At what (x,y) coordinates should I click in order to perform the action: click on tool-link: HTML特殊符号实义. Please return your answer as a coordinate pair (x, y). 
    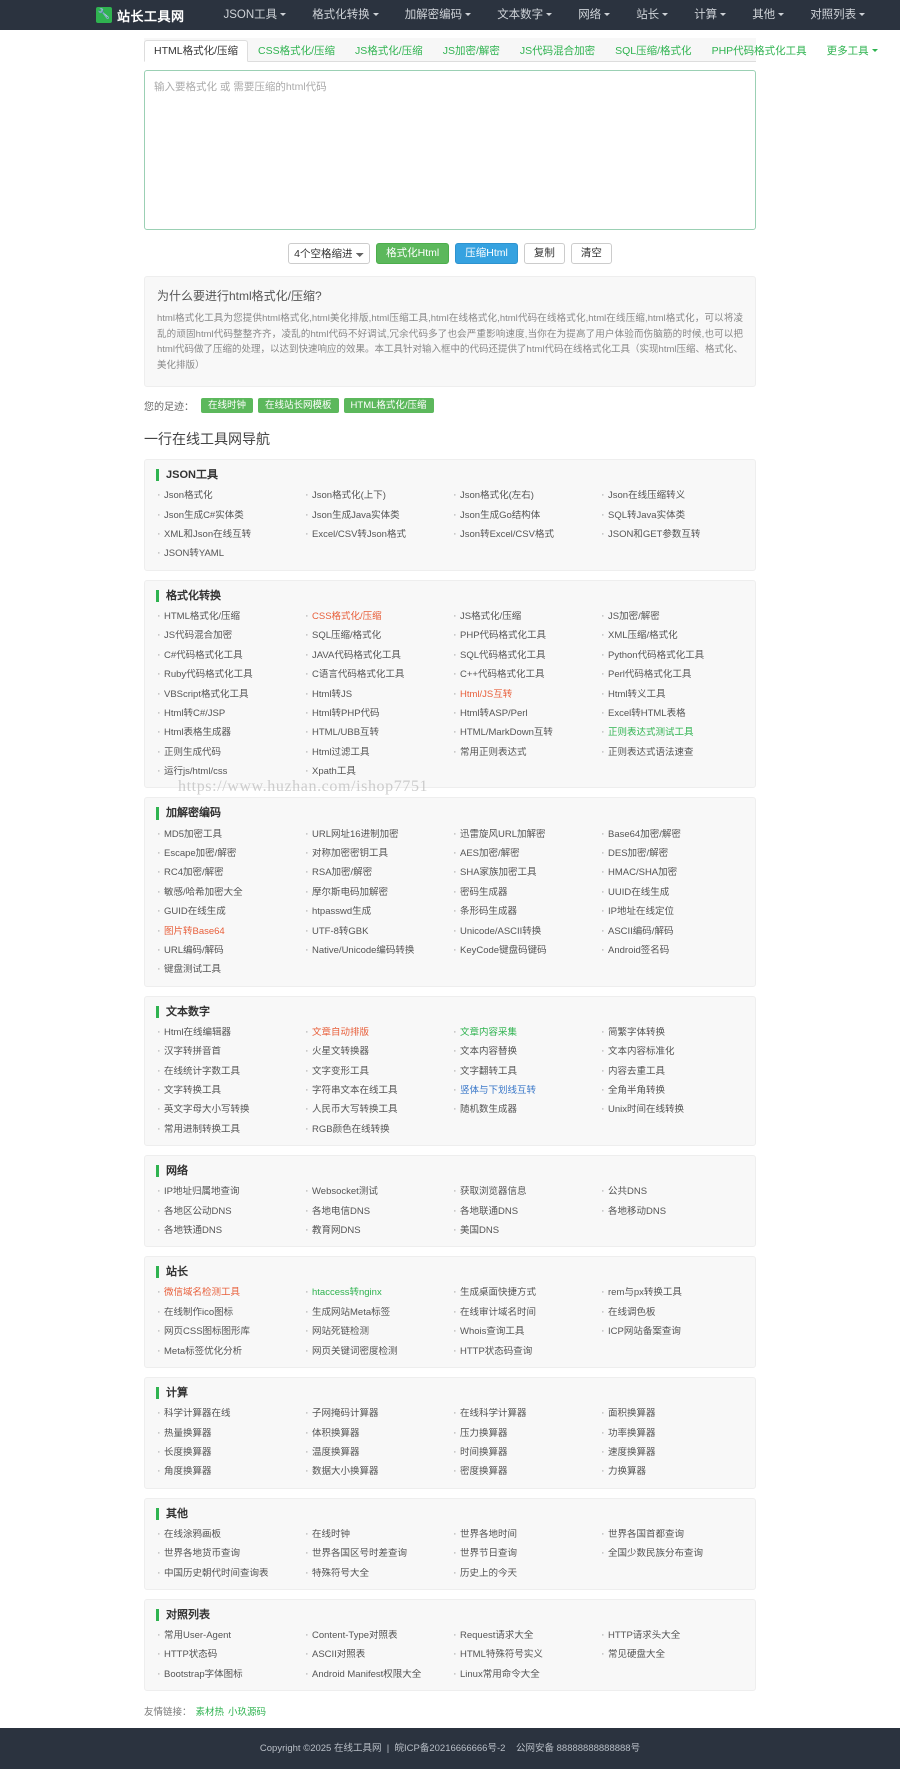
    Looking at the image, I should click on (524, 1654).